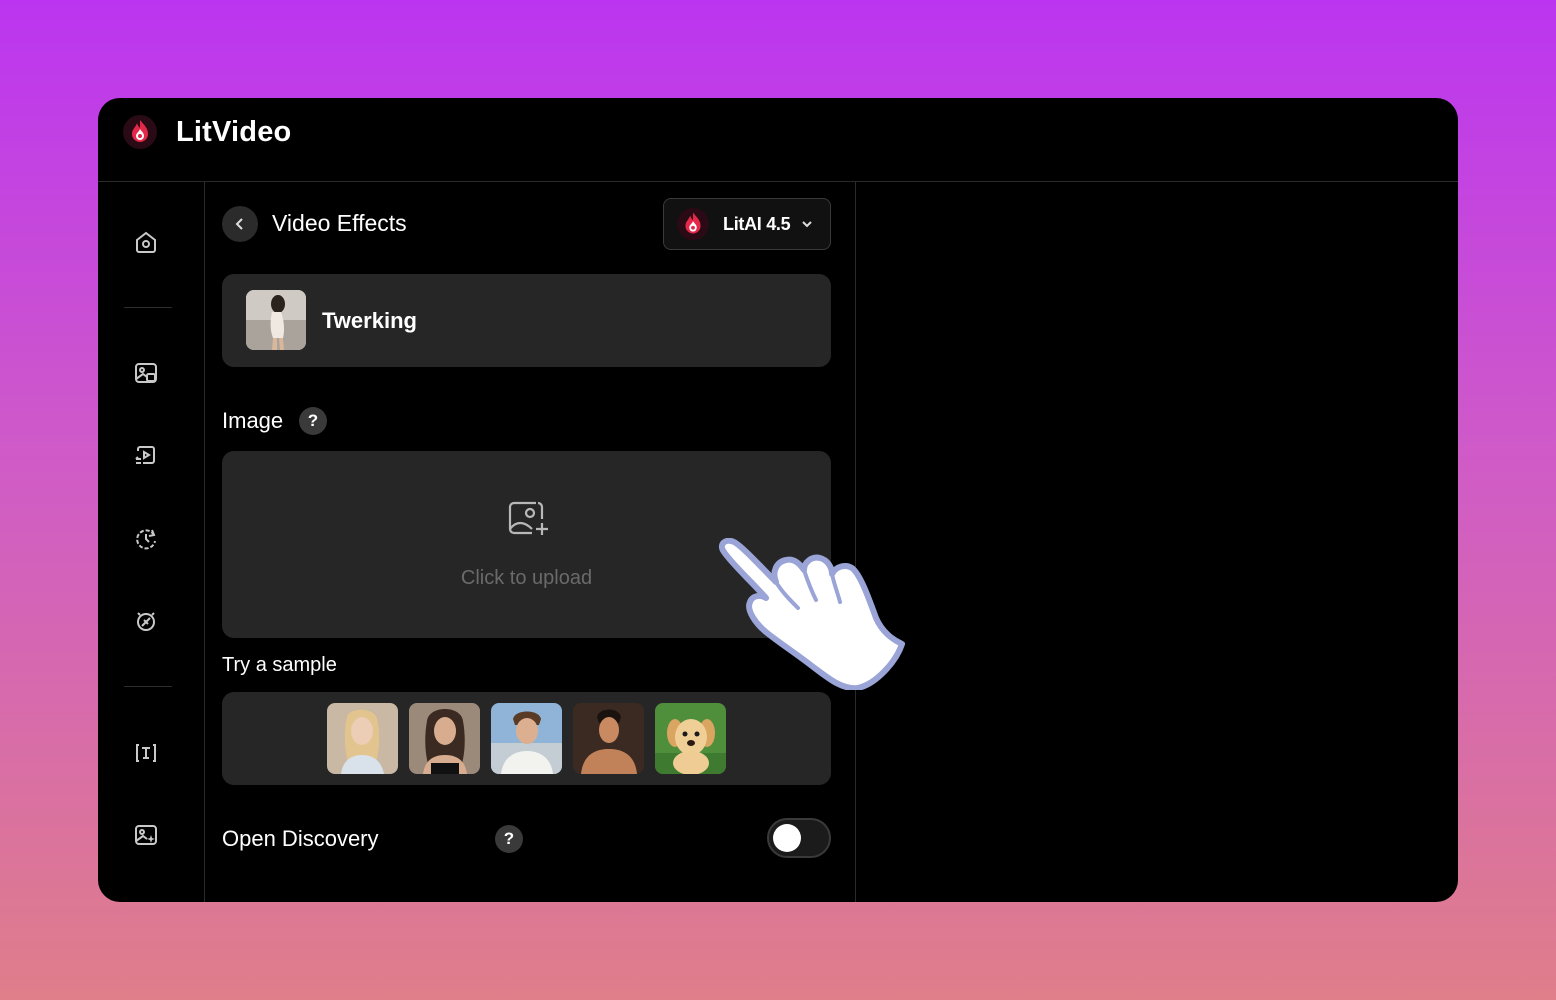 The image size is (1556, 1000). I want to click on back-button, so click(240, 224).